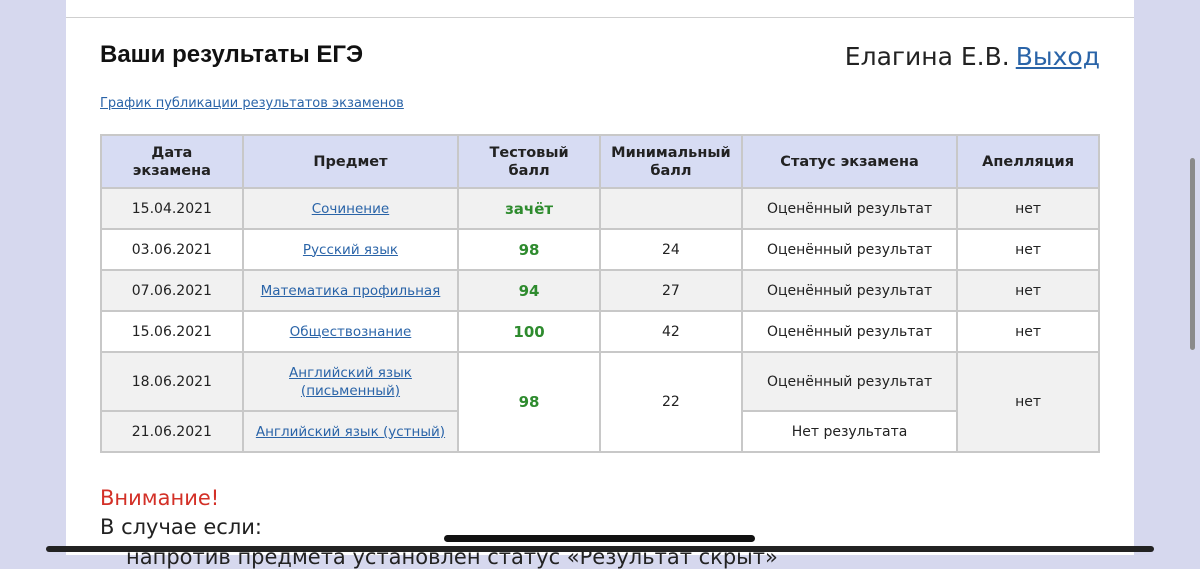 This screenshot has height=569, width=1200. I want to click on cell-min-score, so click(670, 208).